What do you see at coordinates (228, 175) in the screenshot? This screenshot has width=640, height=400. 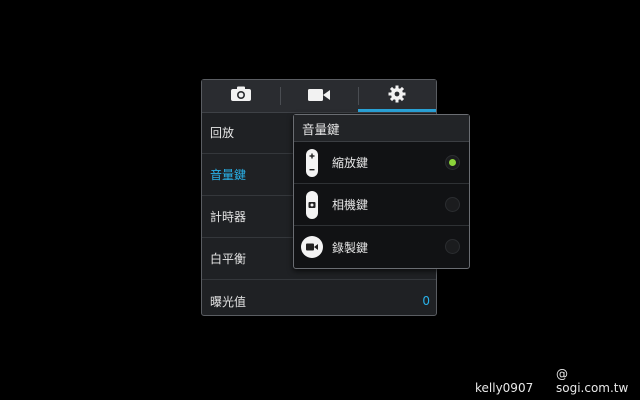 I see `setting-label: 音量鍵` at bounding box center [228, 175].